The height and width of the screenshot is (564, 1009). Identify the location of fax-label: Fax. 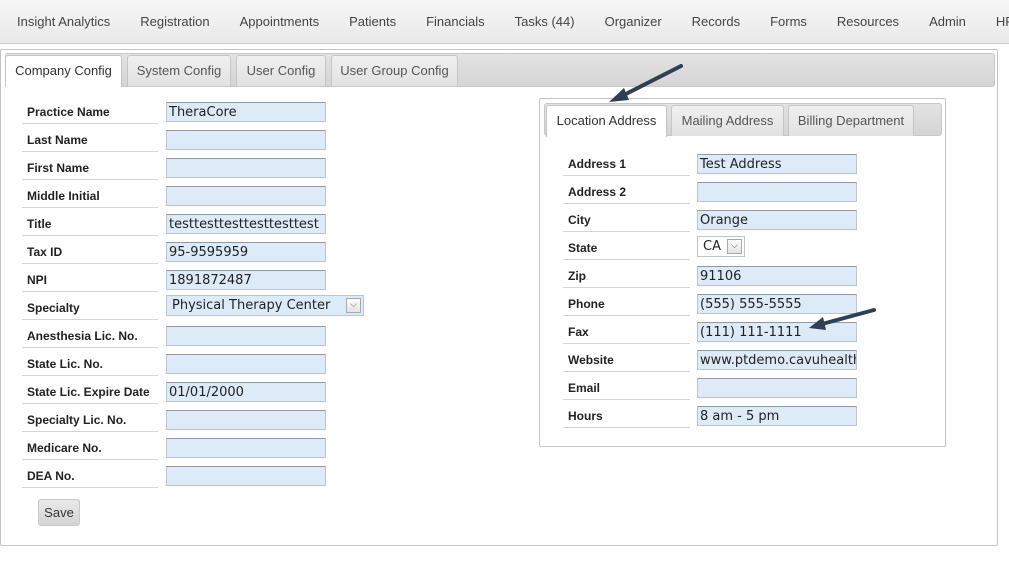
(626, 331).